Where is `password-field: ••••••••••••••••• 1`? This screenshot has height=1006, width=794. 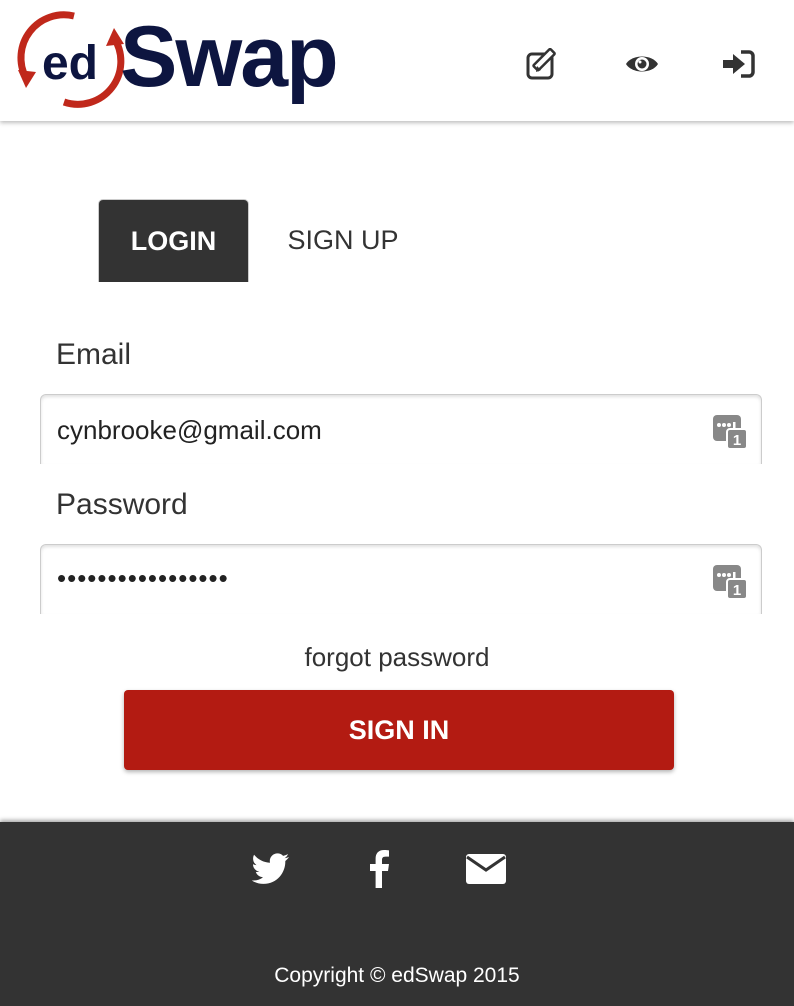
password-field: ••••••••••••••••• 1 is located at coordinates (401, 579).